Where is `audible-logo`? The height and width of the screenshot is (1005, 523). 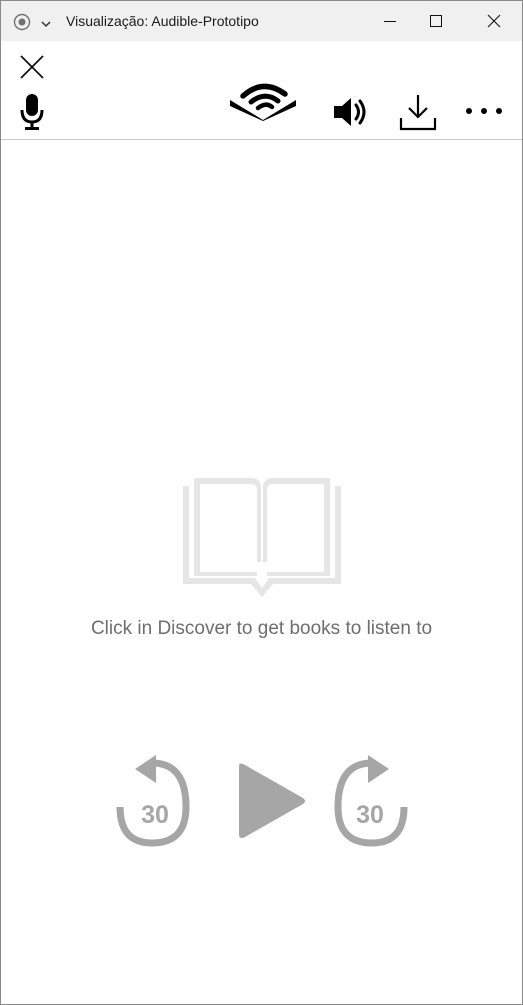
audible-logo is located at coordinates (263, 101).